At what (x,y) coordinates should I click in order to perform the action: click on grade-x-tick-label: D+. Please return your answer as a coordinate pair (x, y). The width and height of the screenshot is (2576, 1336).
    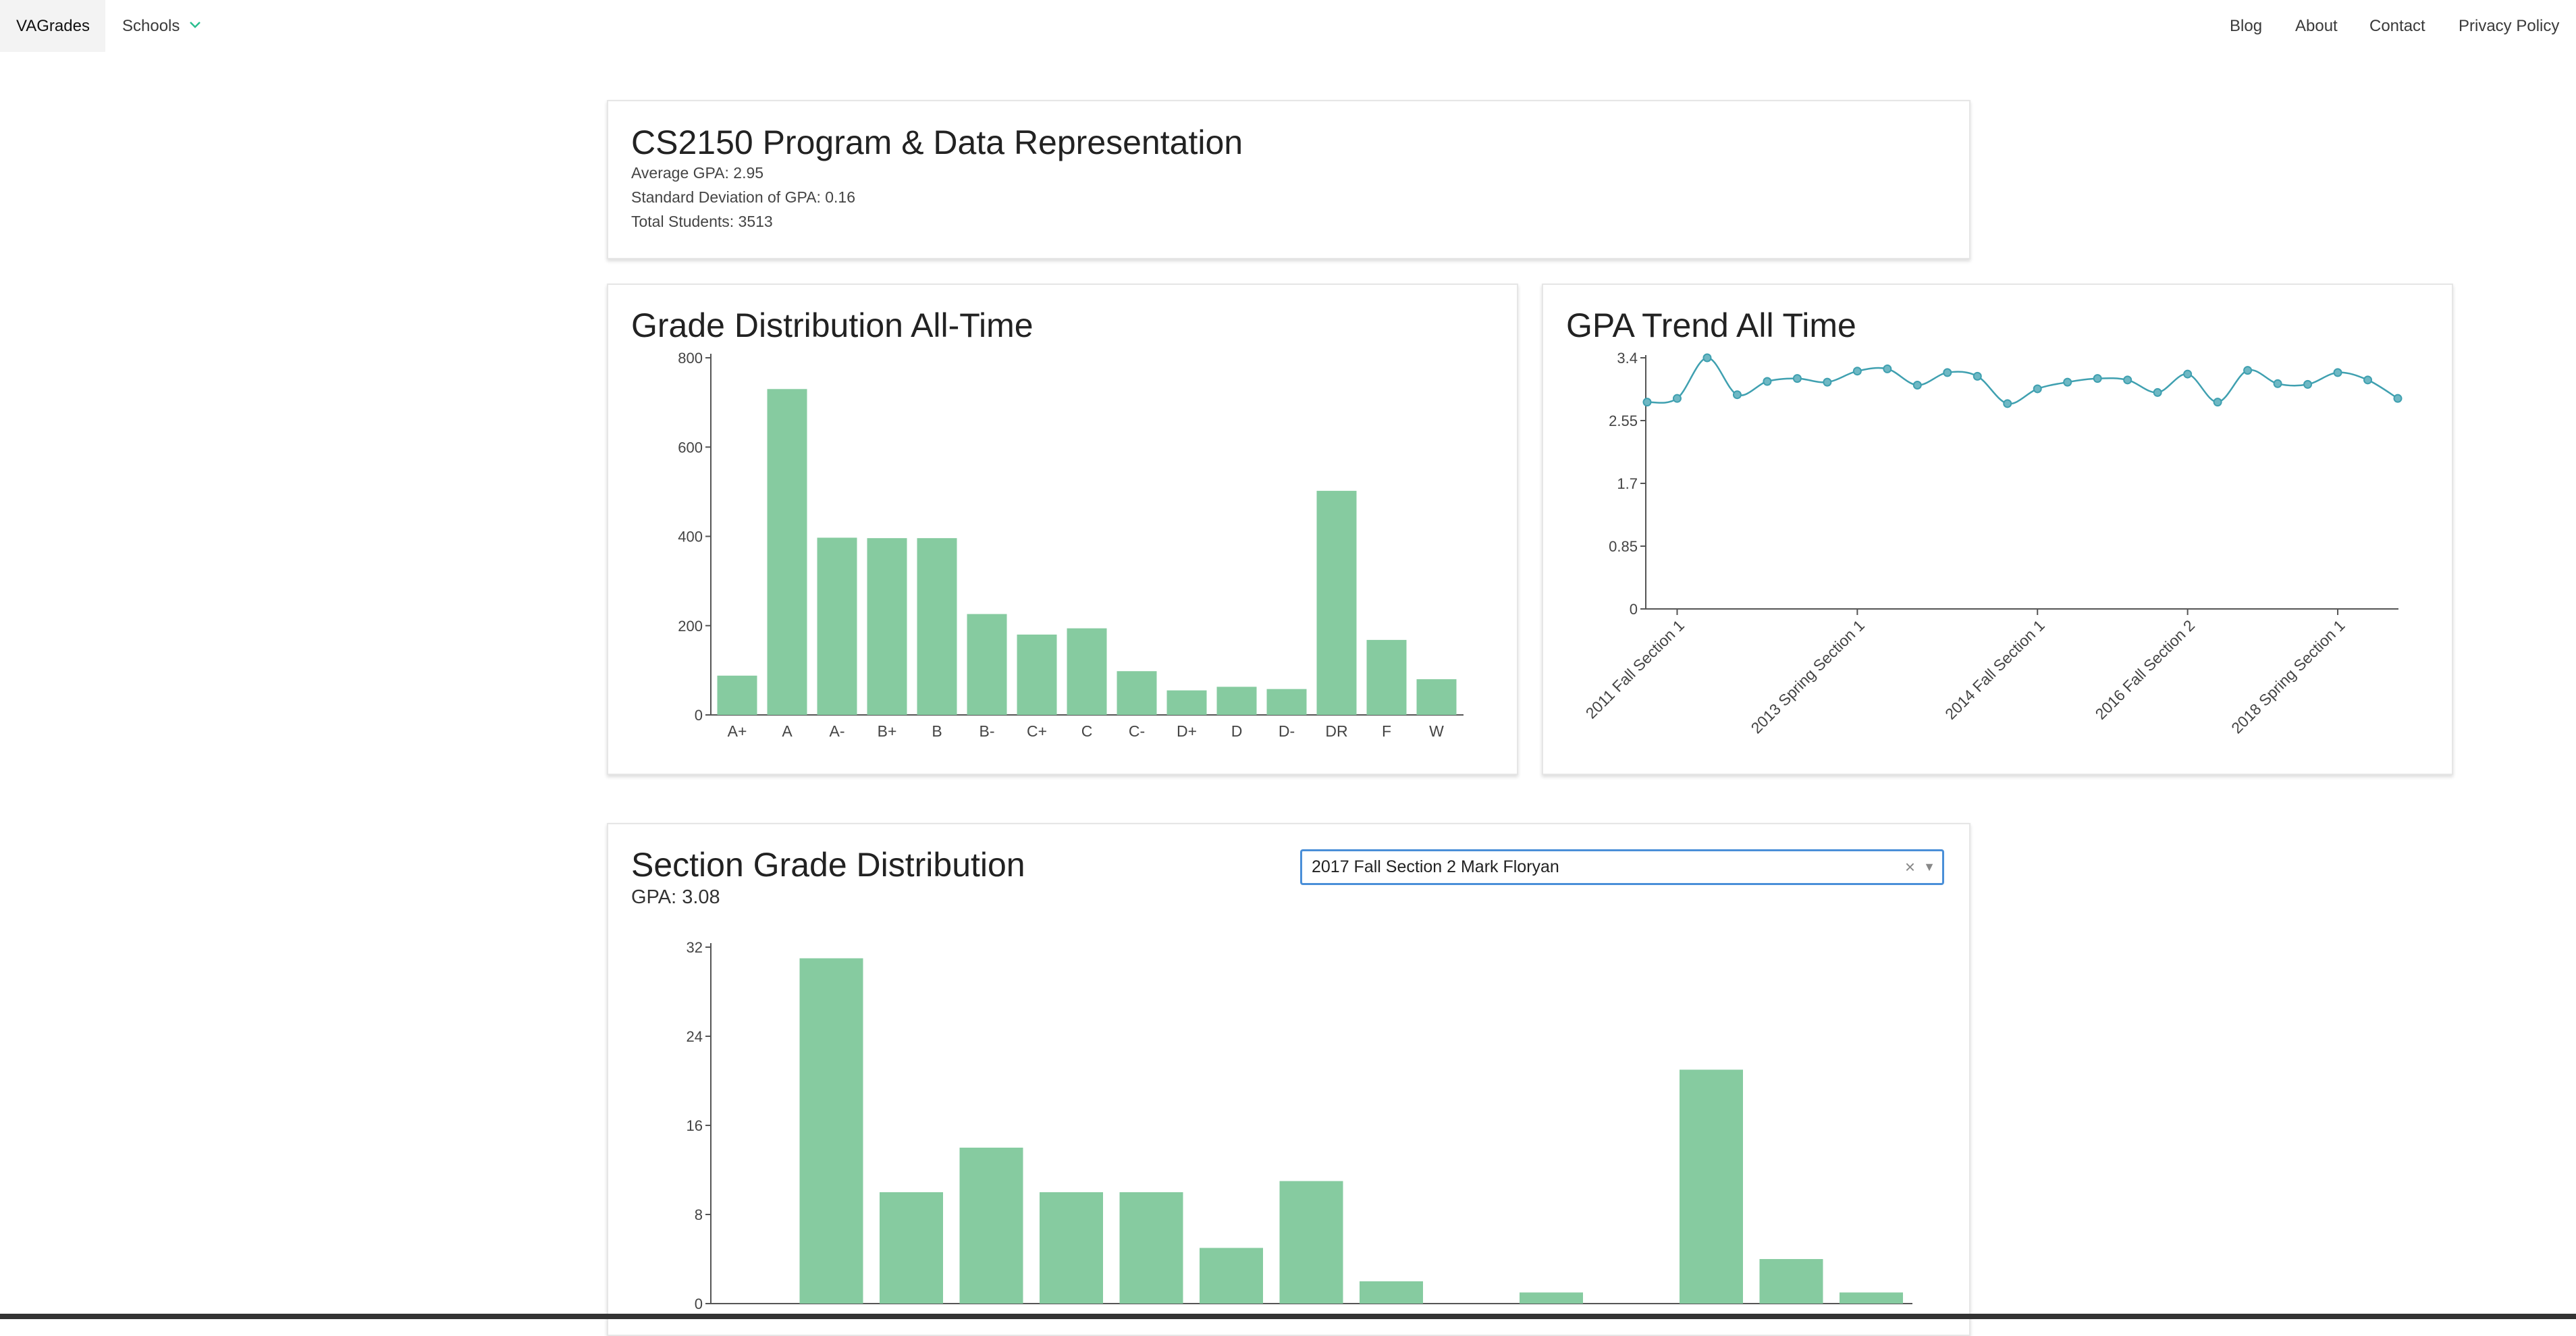
    Looking at the image, I should click on (1187, 731).